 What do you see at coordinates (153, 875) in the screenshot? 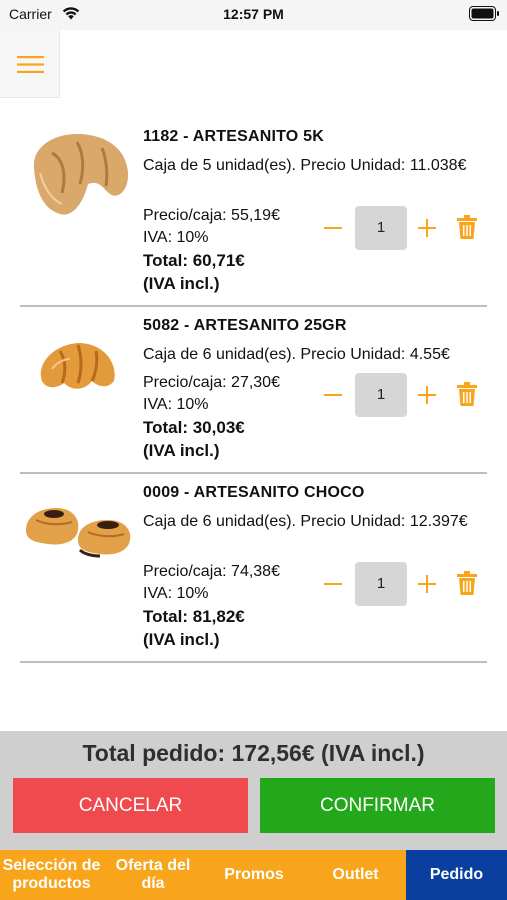
I see `tab-daily-offer: Oferta del día` at bounding box center [153, 875].